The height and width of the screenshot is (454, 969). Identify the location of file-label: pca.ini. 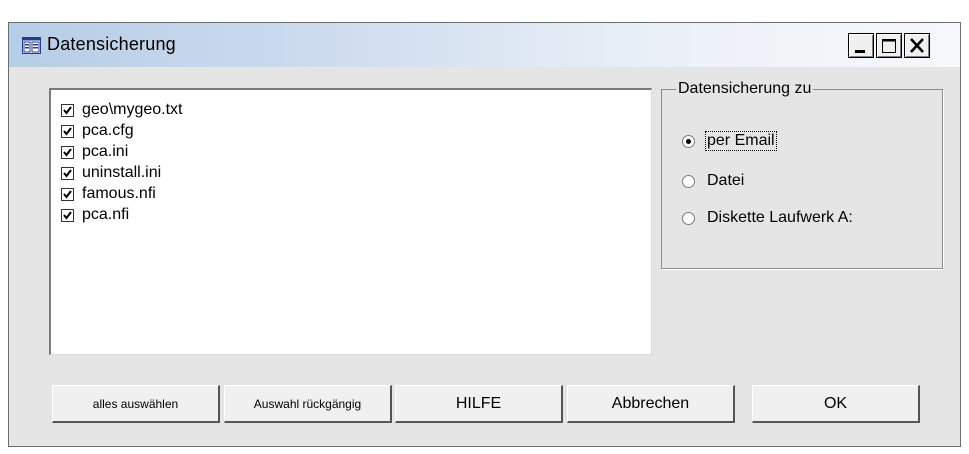
(105, 151).